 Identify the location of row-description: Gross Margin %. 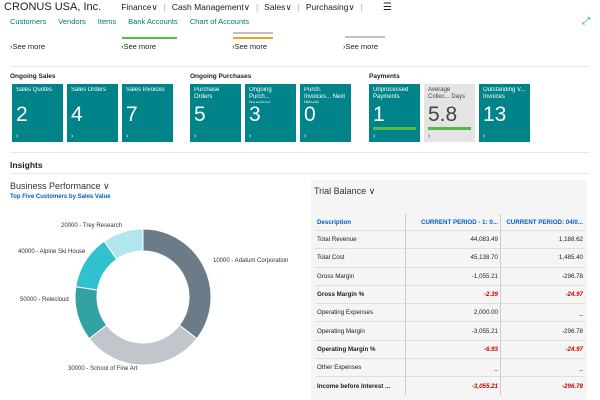
(360, 294).